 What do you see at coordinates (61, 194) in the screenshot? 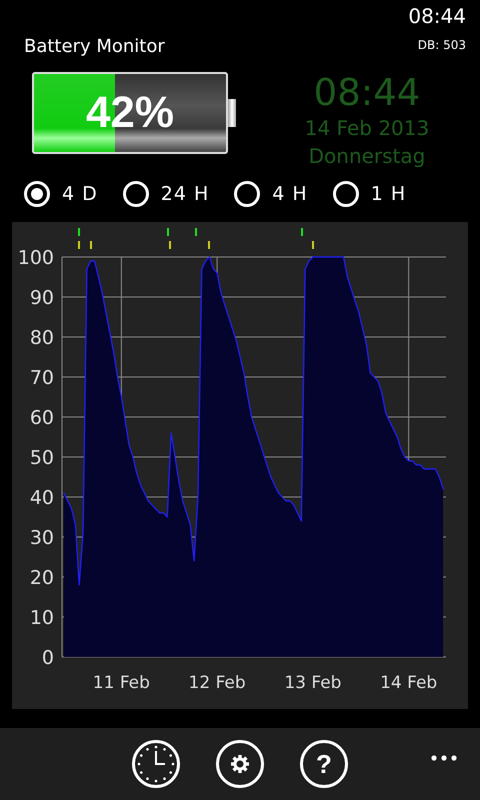
I see `radio-button: 4 D` at bounding box center [61, 194].